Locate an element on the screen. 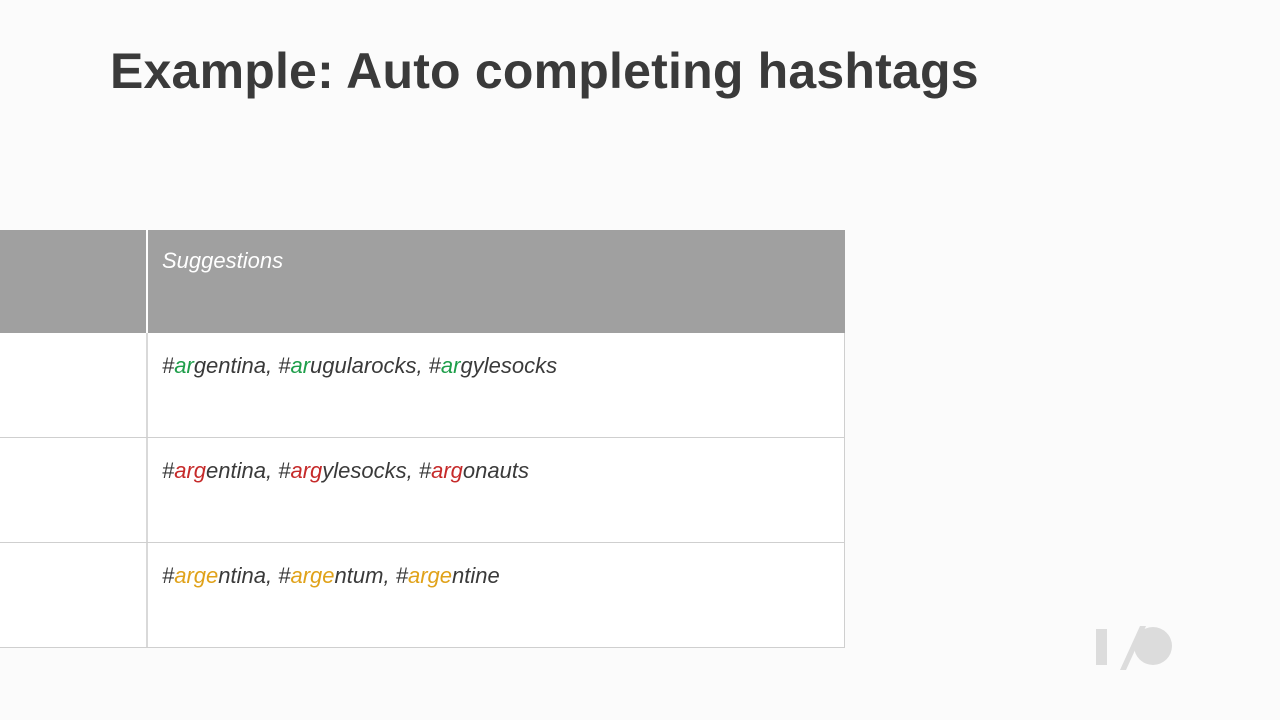  slide-title: Example: Auto completing hashtags is located at coordinates (544, 71).